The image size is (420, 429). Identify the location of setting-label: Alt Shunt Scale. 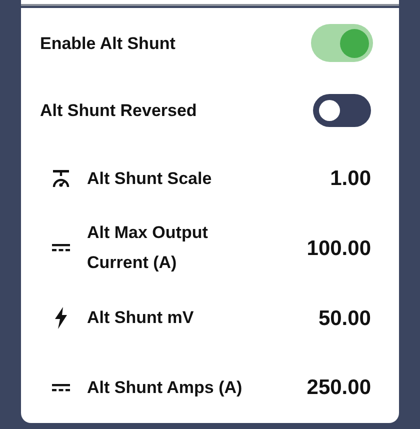
(150, 179).